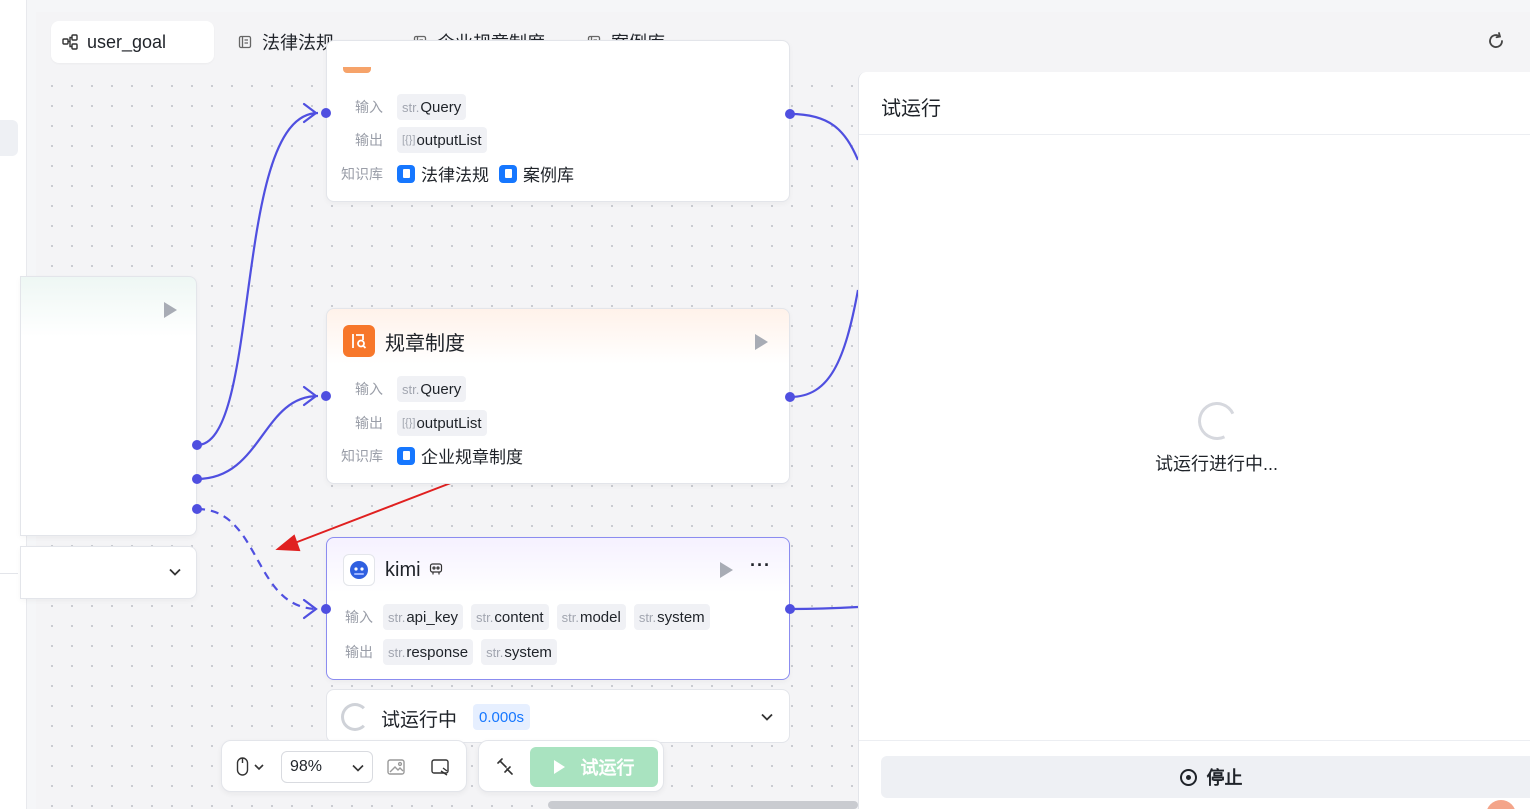 Image resolution: width=1530 pixels, height=809 pixels. Describe the element at coordinates (359, 570) in the screenshot. I see `kimi-logo-icon` at that location.